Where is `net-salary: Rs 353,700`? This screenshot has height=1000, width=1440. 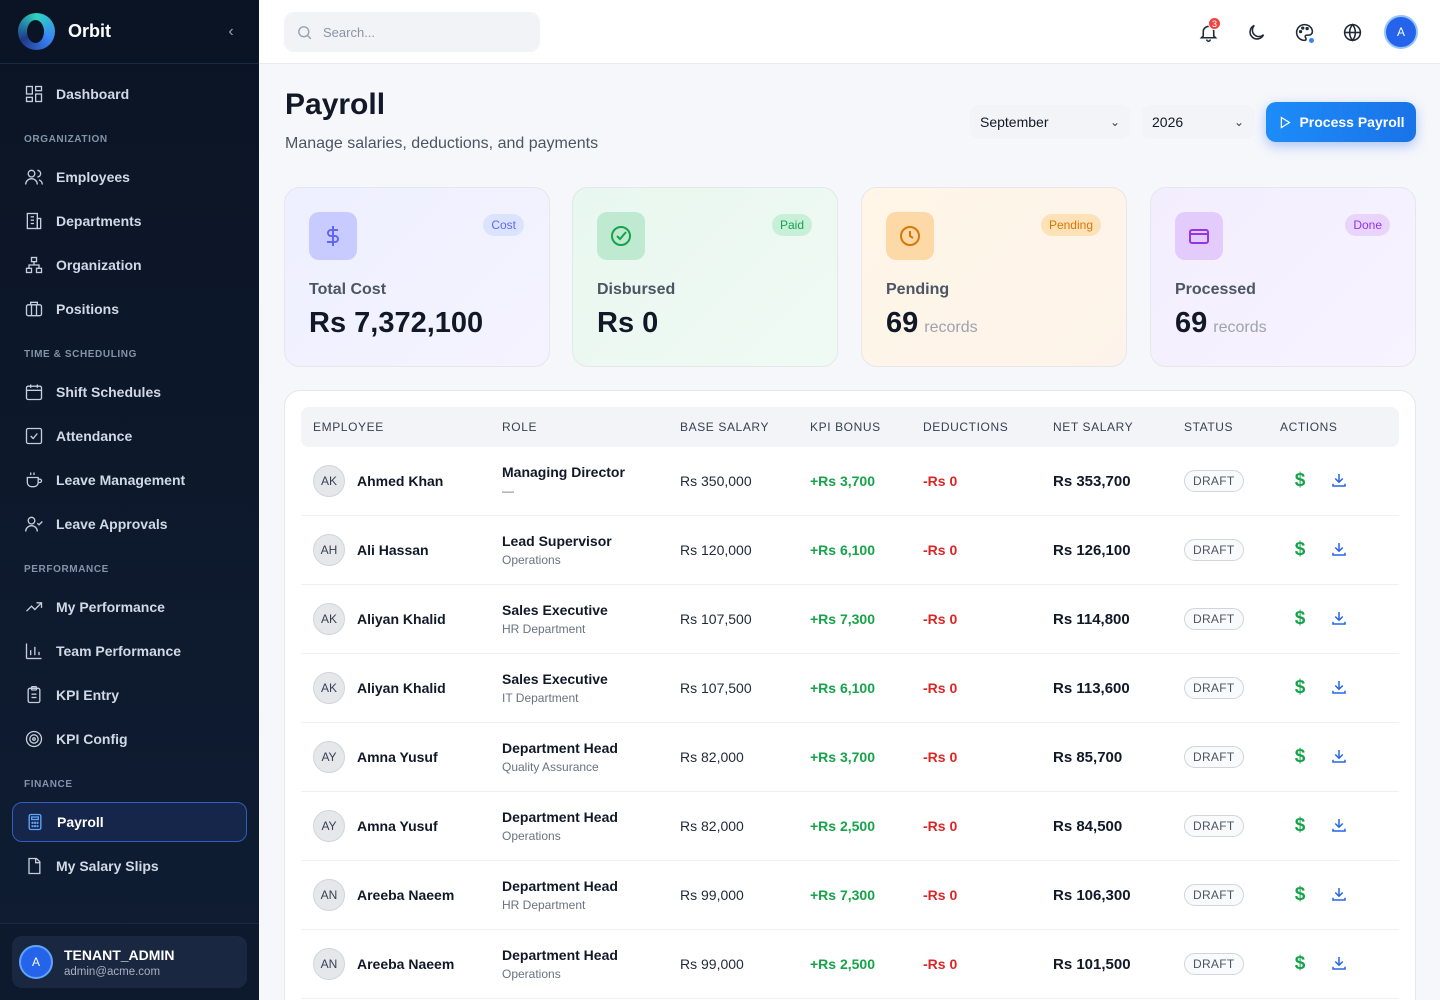 net-salary: Rs 353,700 is located at coordinates (1092, 481).